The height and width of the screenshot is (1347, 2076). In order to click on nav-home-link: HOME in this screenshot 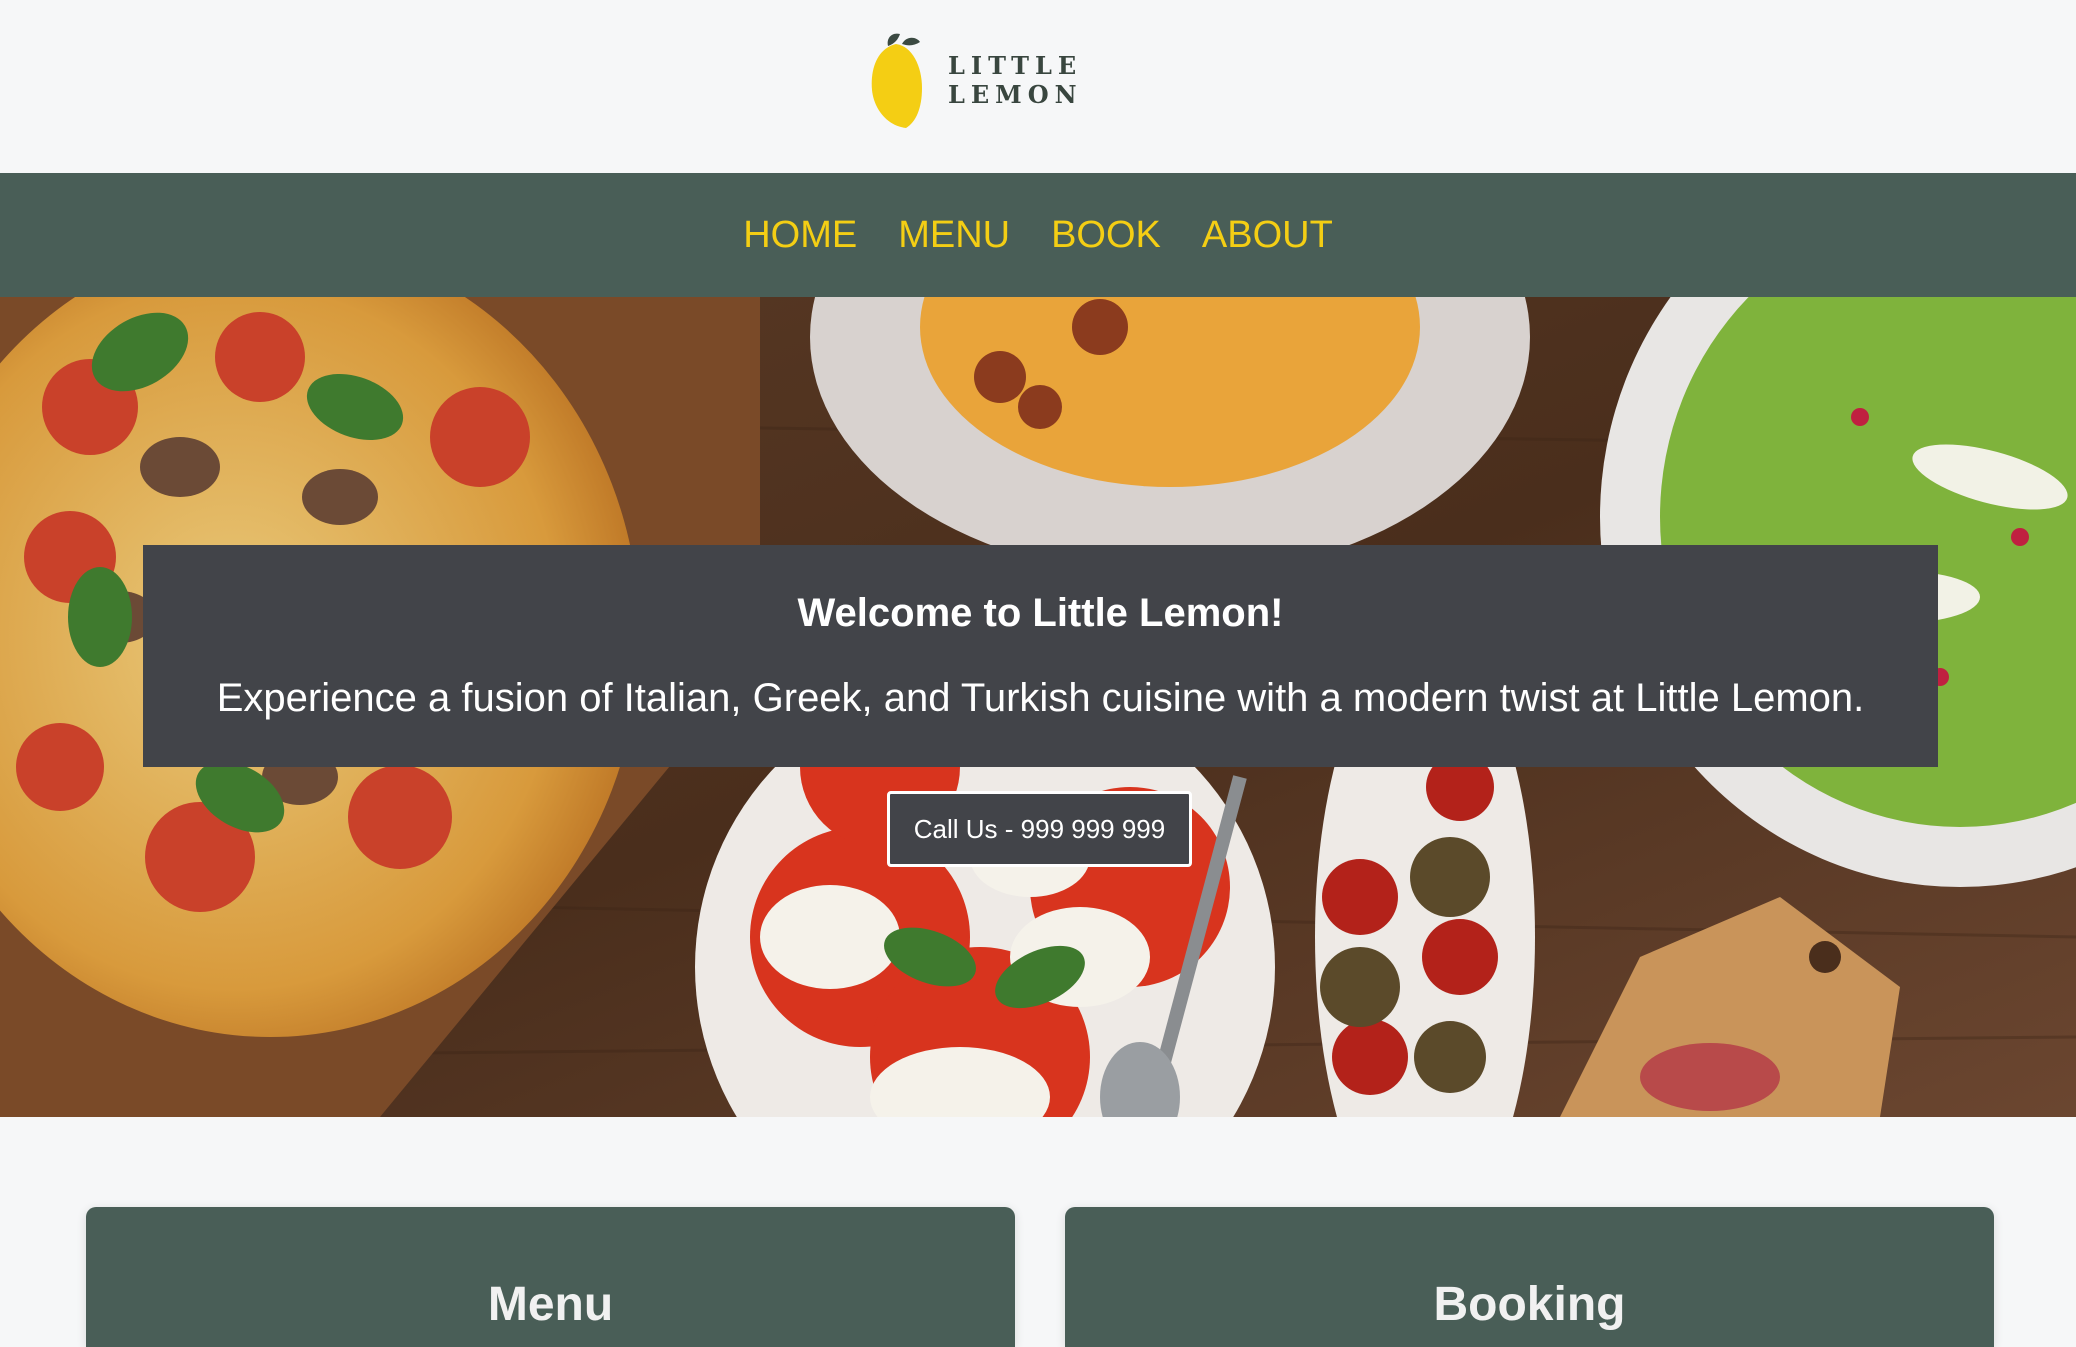, I will do `click(800, 235)`.